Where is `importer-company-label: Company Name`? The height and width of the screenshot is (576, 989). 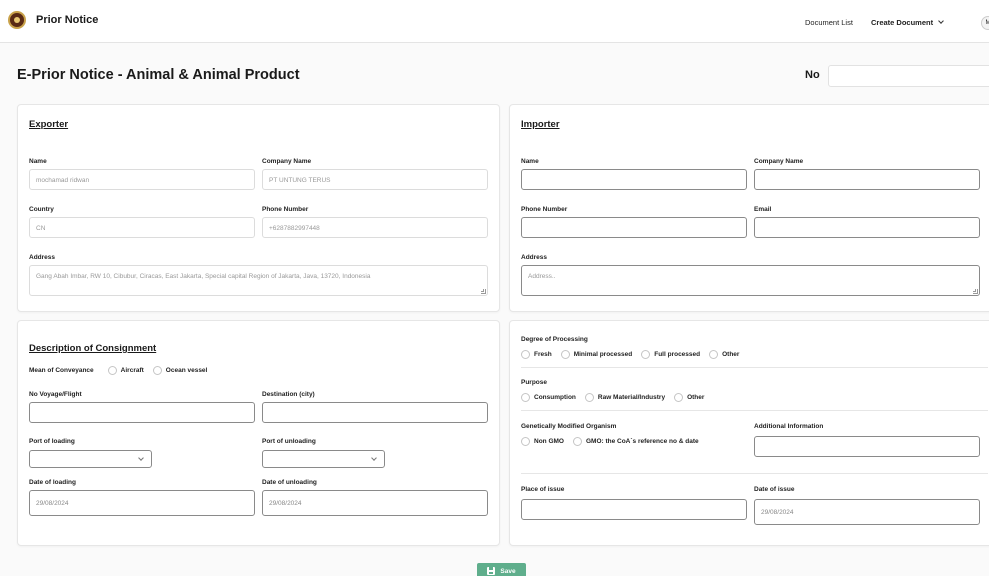 importer-company-label: Company Name is located at coordinates (779, 161).